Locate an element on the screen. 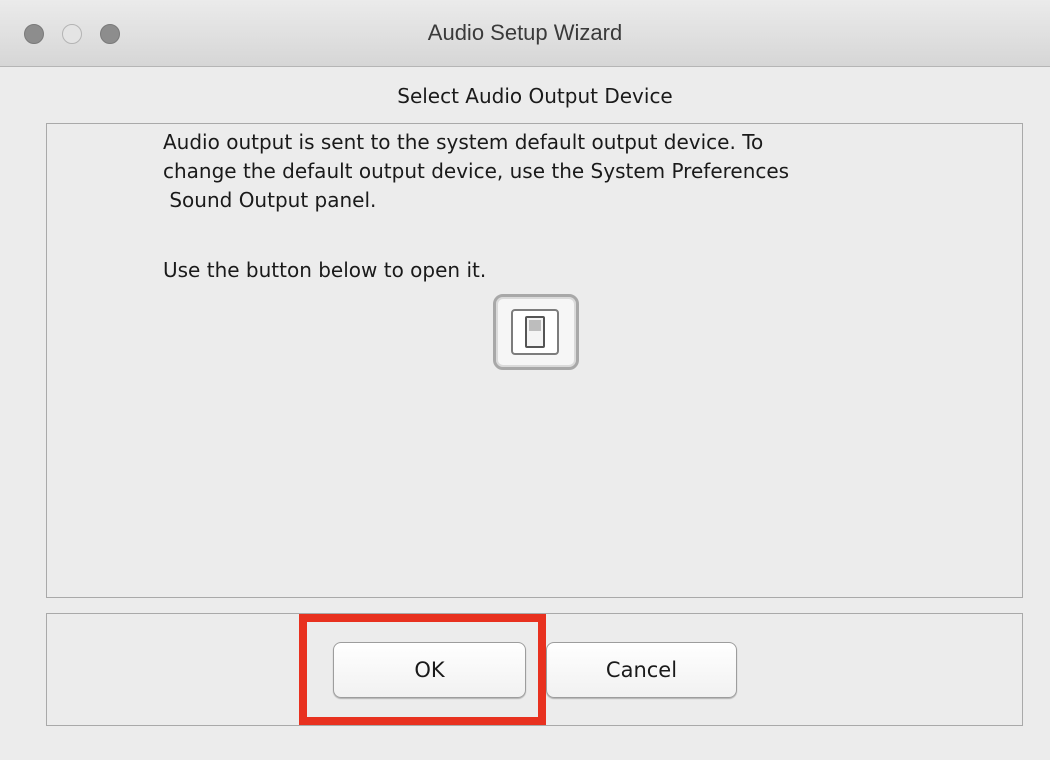 The width and height of the screenshot is (1050, 760). ok-button: OK is located at coordinates (429, 670).